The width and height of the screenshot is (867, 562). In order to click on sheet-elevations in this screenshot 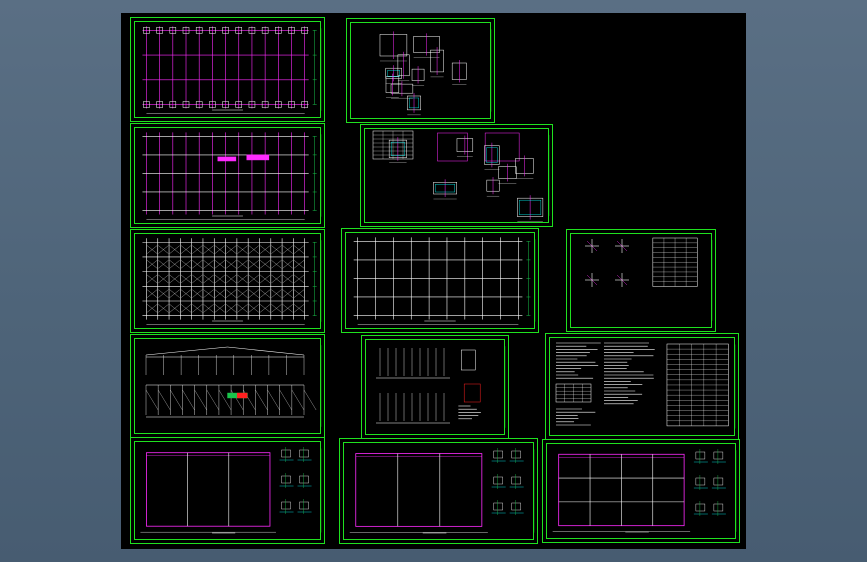, I will do `click(227, 386)`.